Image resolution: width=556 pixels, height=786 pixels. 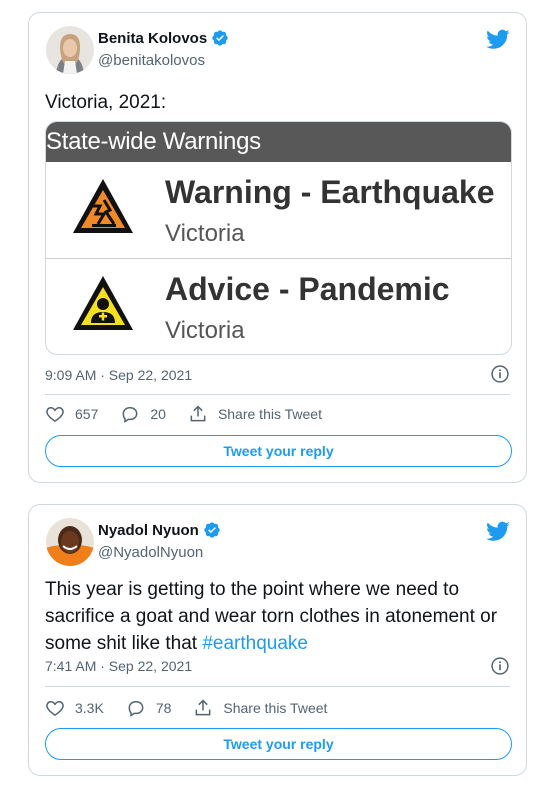 What do you see at coordinates (151, 60) in the screenshot?
I see `author-handle: @benitakolovos` at bounding box center [151, 60].